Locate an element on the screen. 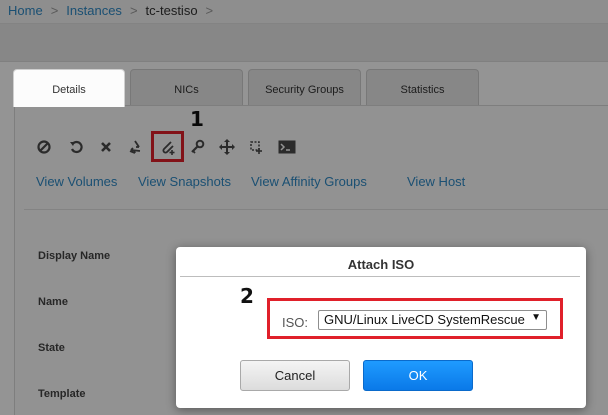  iso-select-highlight is located at coordinates (415, 318).